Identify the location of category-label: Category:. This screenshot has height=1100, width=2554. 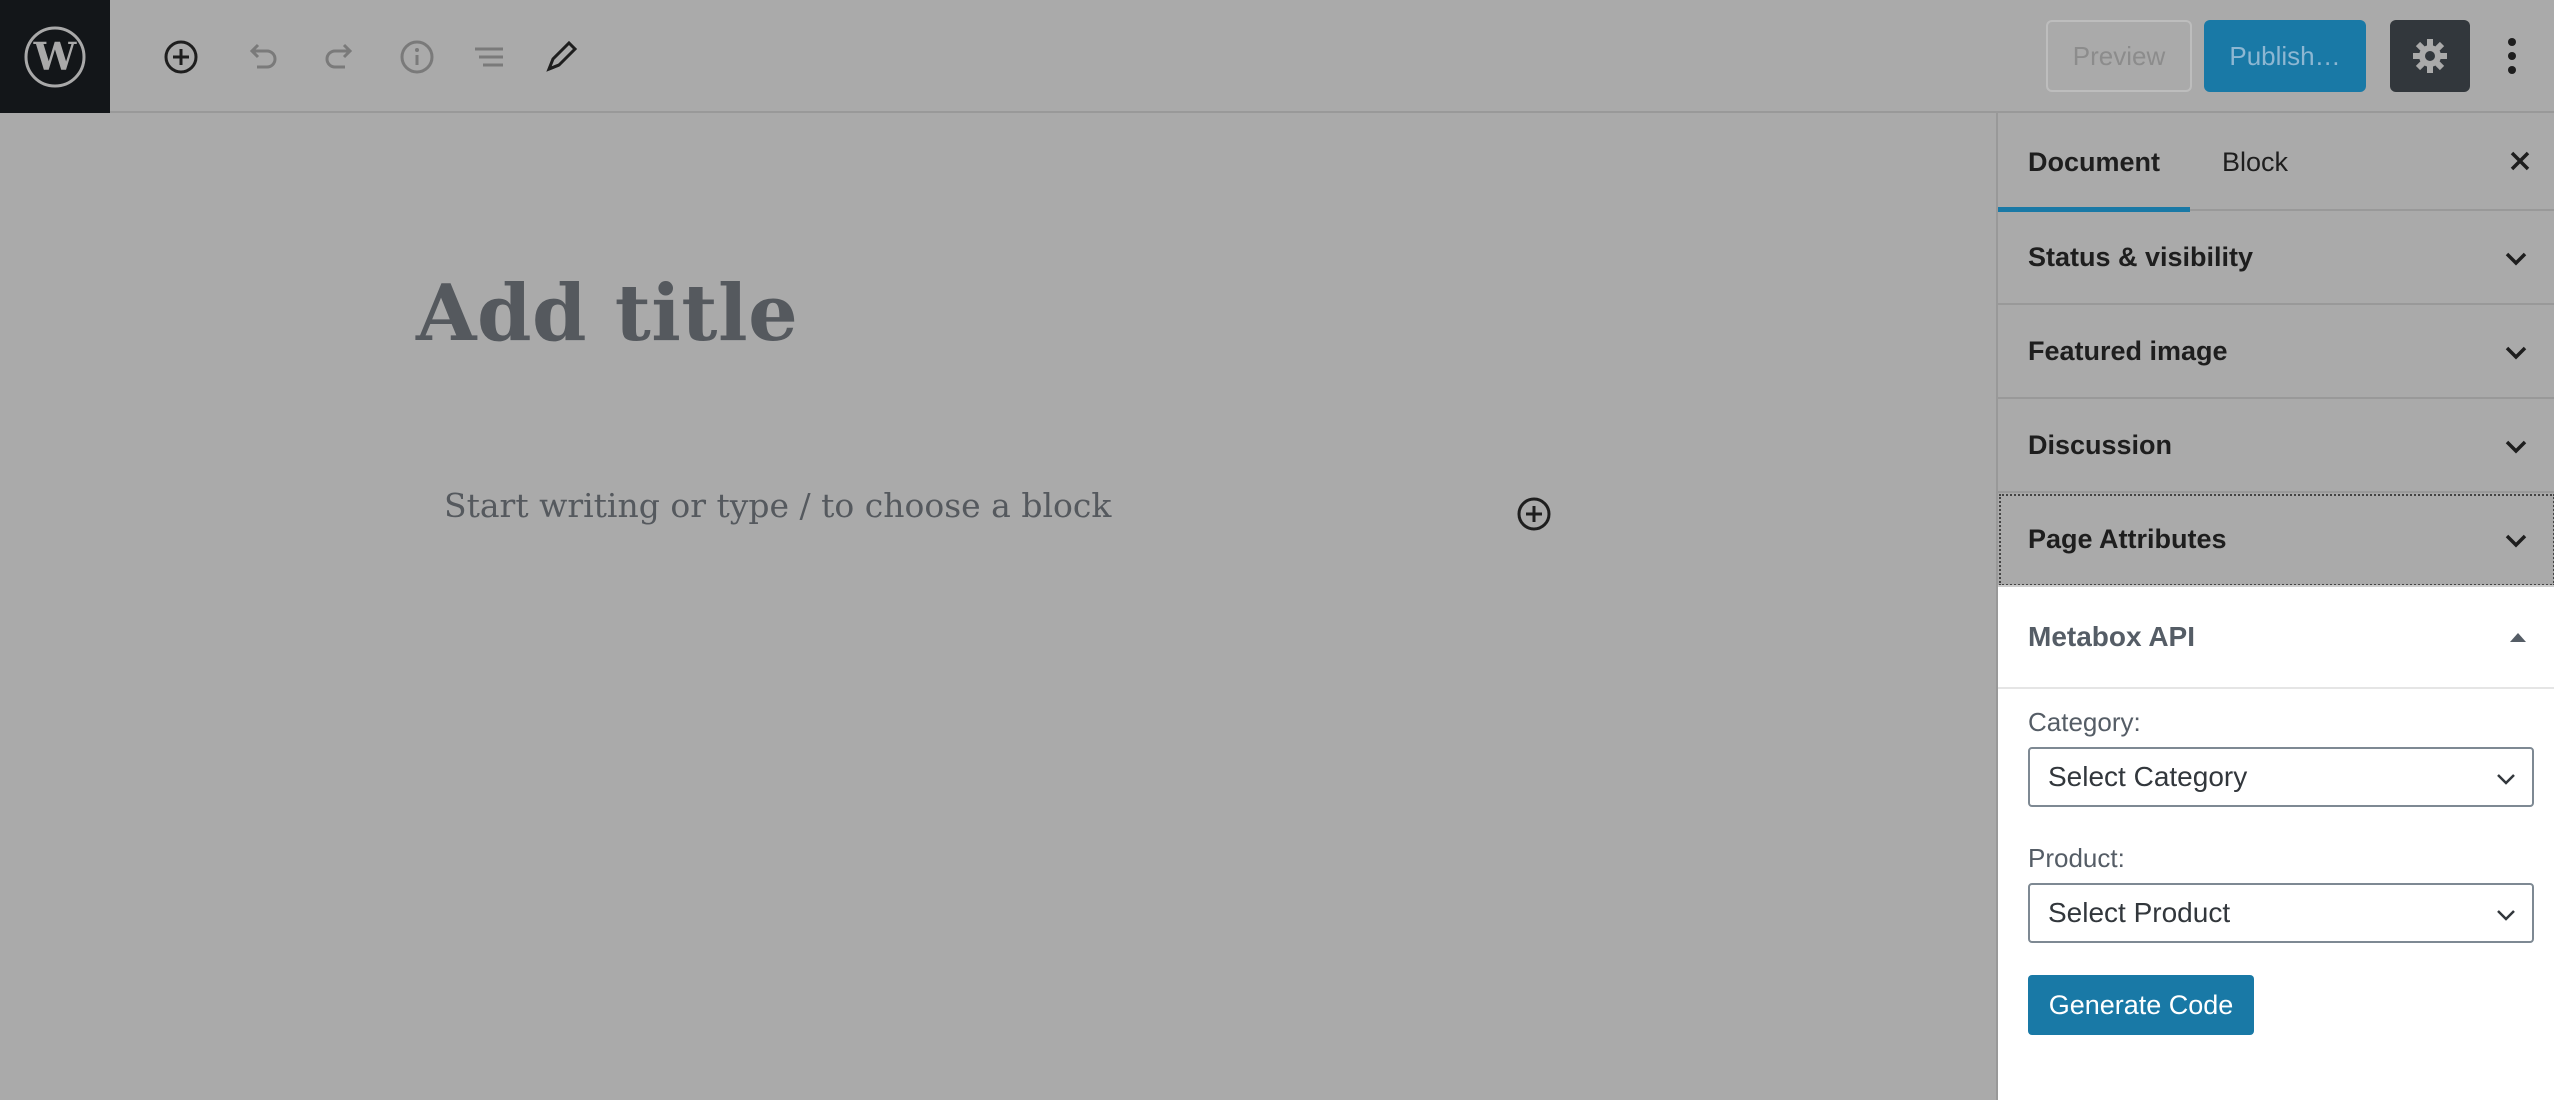
(2084, 722).